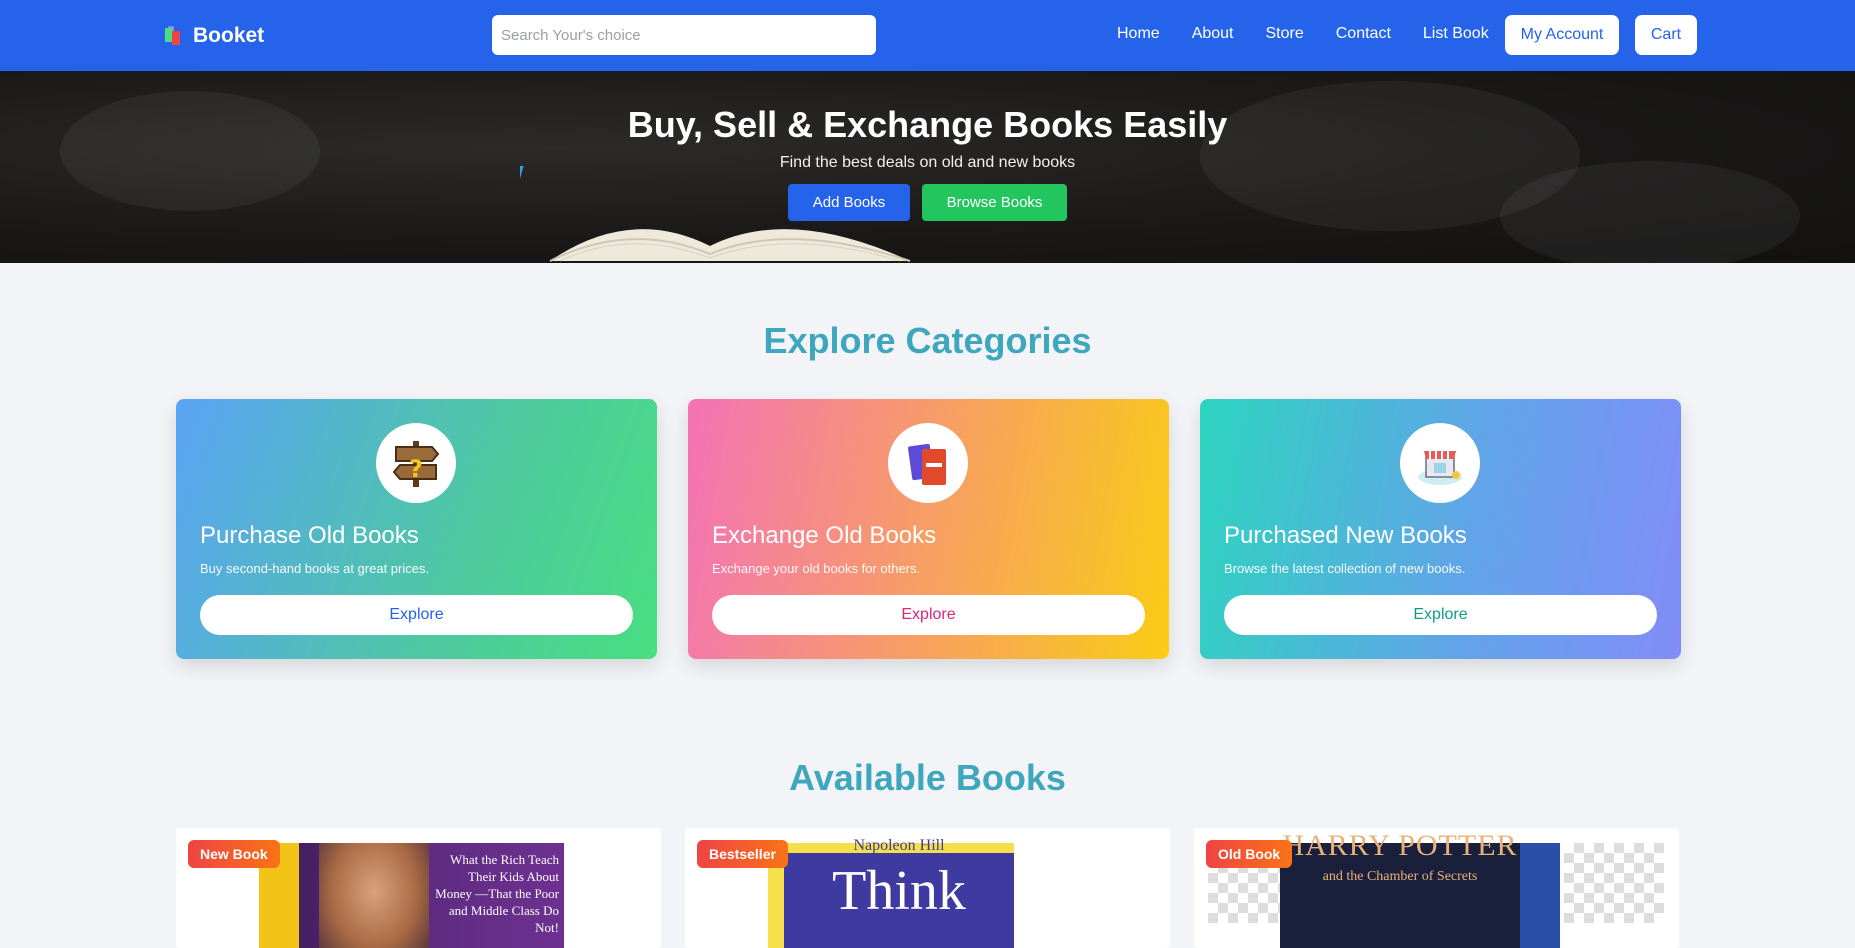 This screenshot has height=948, width=1855. What do you see at coordinates (1420, 888) in the screenshot?
I see `book-cover-image: HARRY POTTER and the Chamber of Secrets` at bounding box center [1420, 888].